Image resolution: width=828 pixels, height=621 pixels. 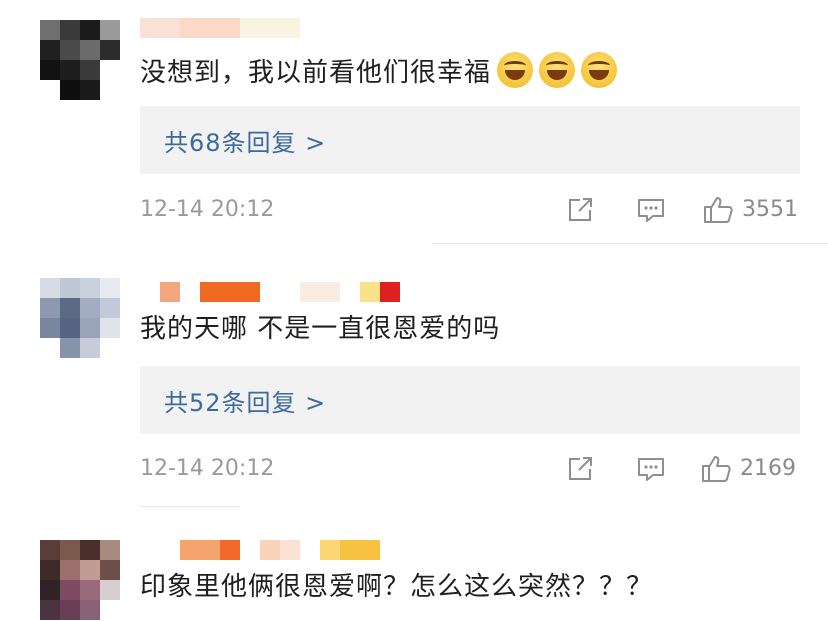 I want to click on comment-text: 印象里他俩很恩爱啊？怎么这么突然？？？, so click(x=397, y=587).